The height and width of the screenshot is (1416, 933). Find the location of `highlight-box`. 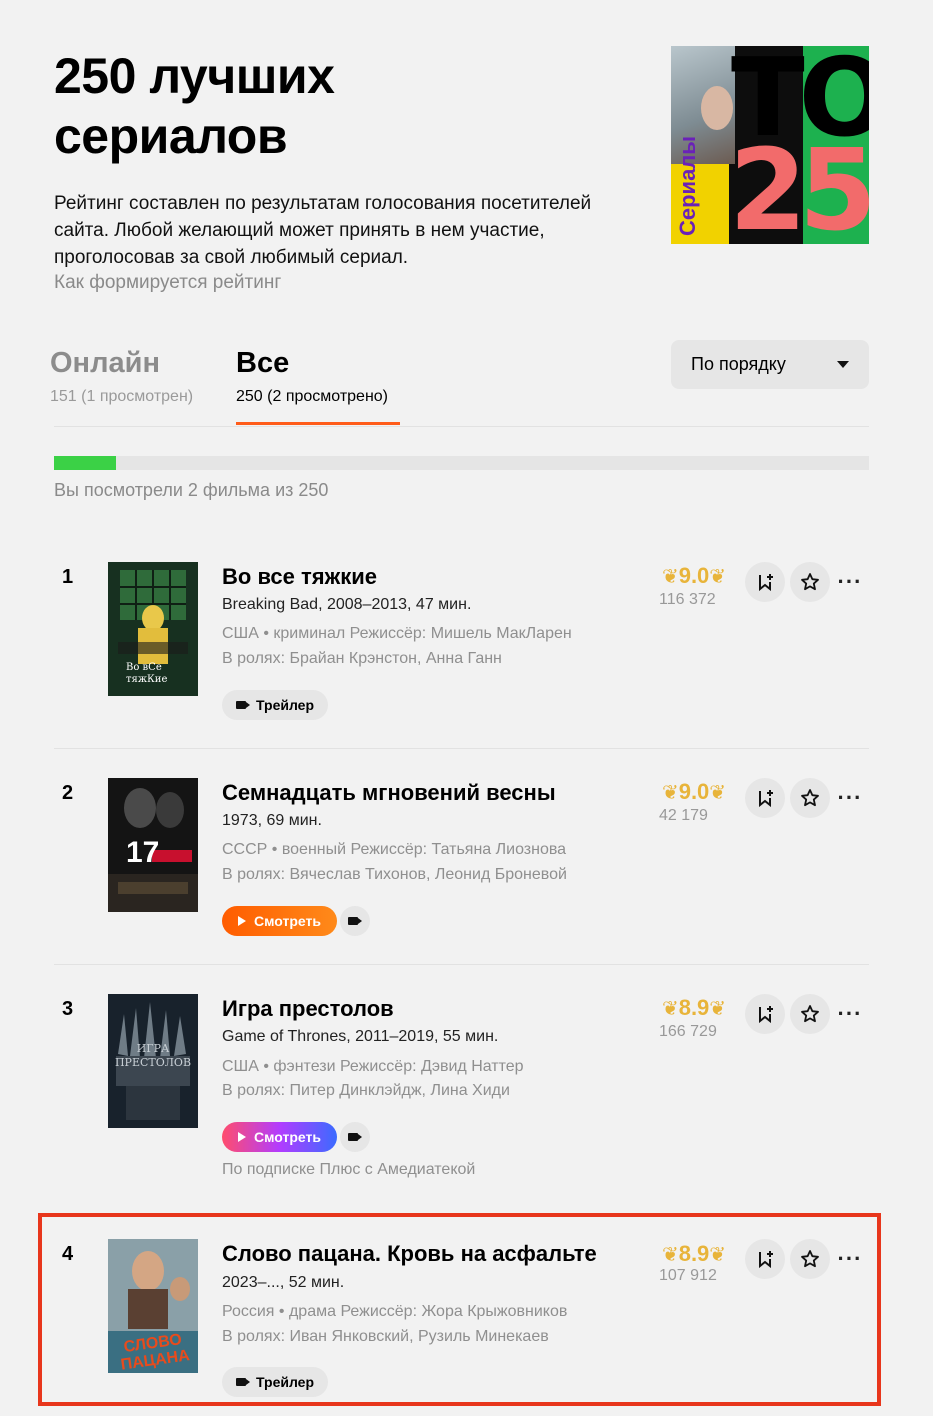

highlight-box is located at coordinates (459, 1309).